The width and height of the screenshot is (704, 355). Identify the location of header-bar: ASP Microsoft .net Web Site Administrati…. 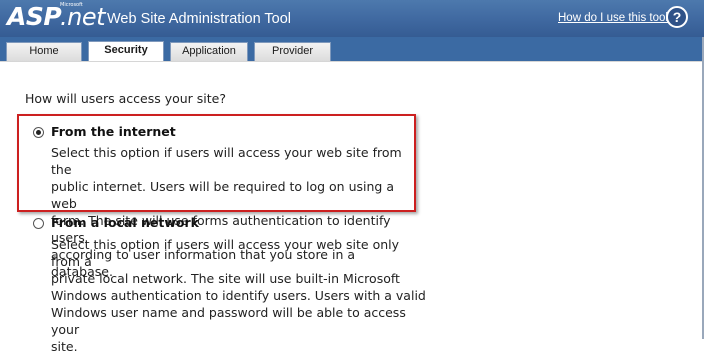
(352, 18).